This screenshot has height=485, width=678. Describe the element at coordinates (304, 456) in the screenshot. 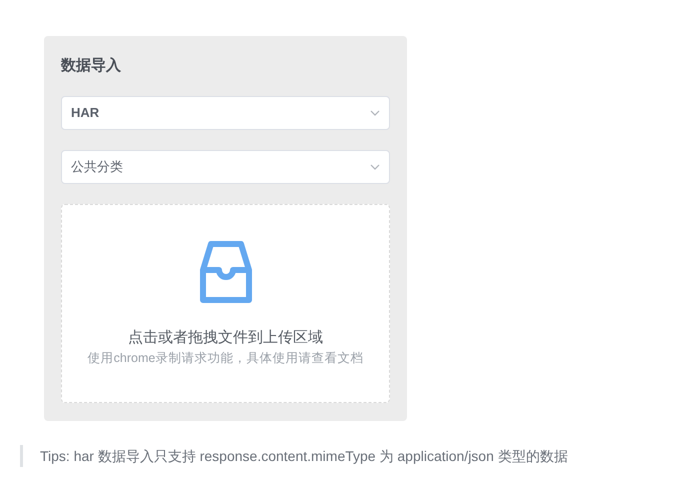

I see `tip-text: Tips: har 数据导入只支持 response.content.mimeType 为 application/json 类型的数据` at that location.